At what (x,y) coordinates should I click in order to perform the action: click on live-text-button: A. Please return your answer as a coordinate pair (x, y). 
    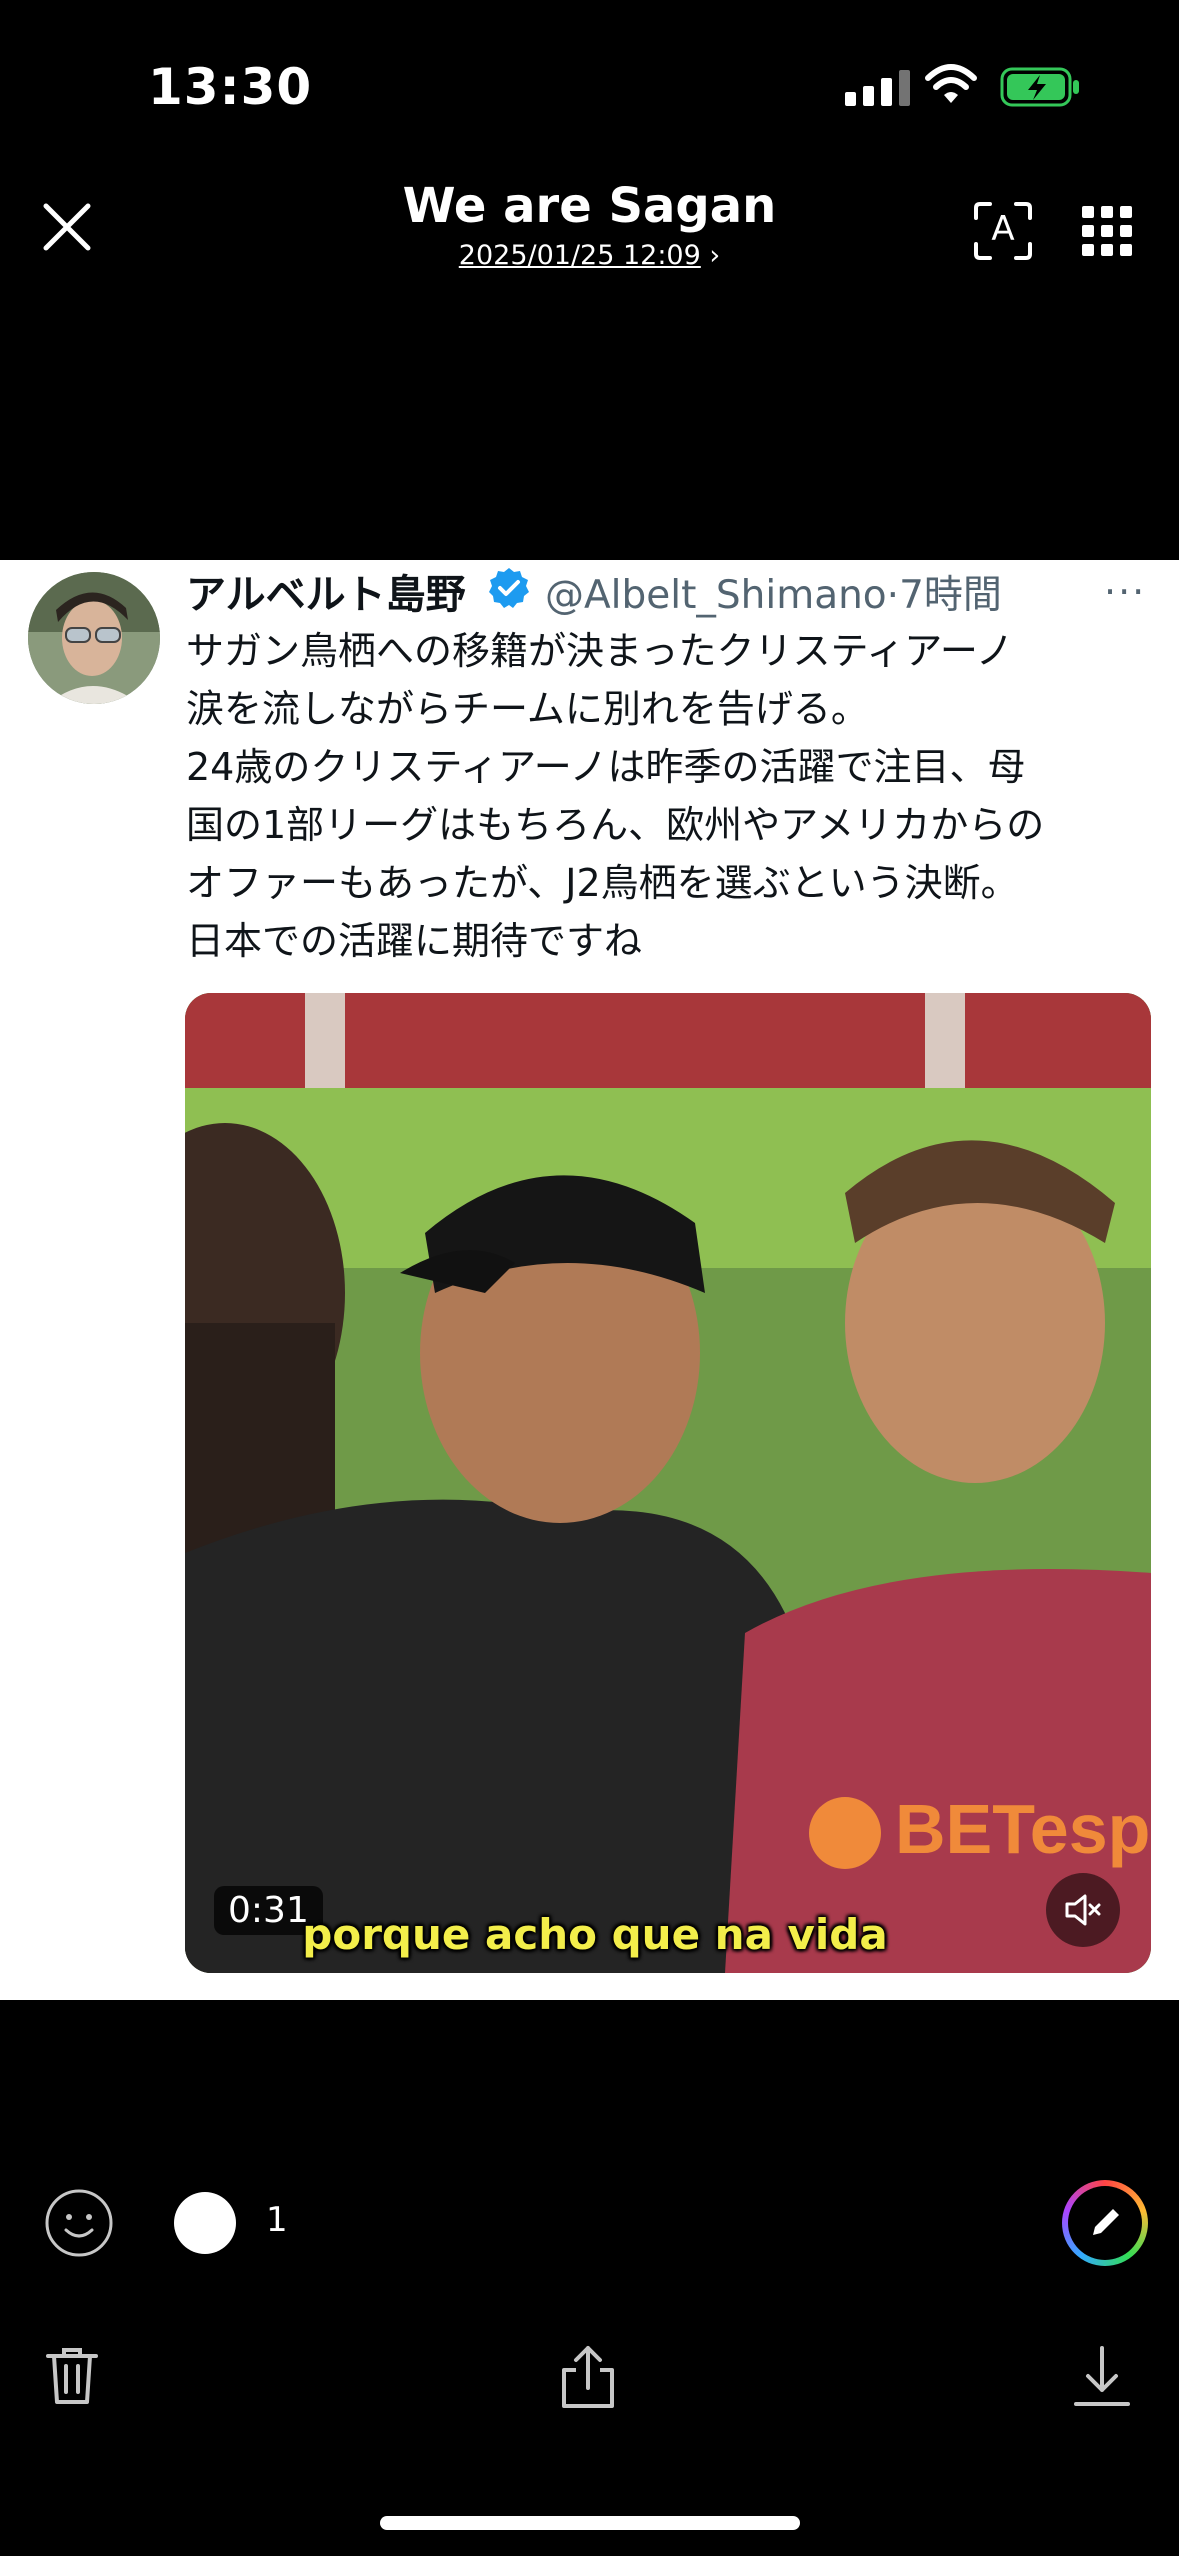
    Looking at the image, I should click on (1003, 233).